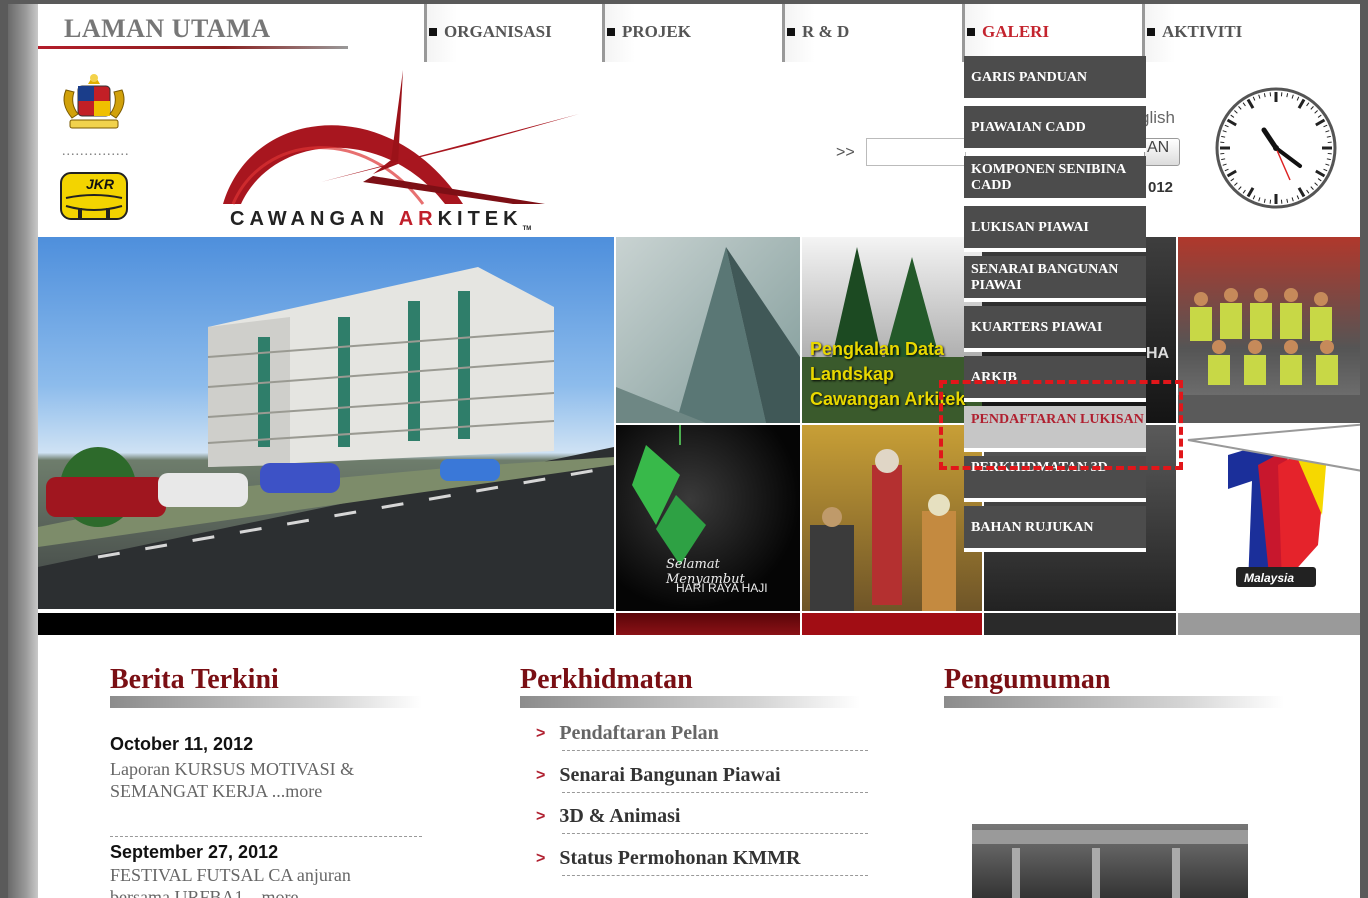 Image resolution: width=1368 pixels, height=898 pixels. Describe the element at coordinates (527, 229) in the screenshot. I see `trademark-mark: TM` at that location.